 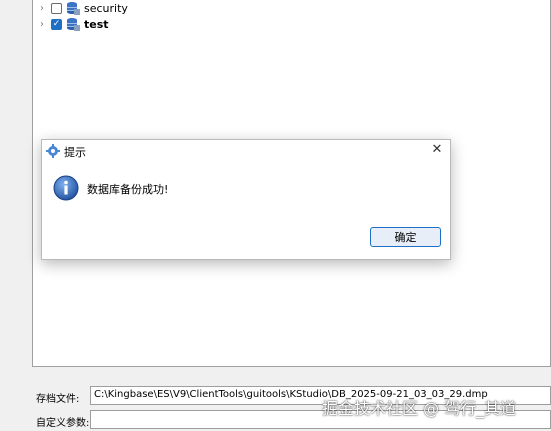 What do you see at coordinates (106, 8) in the screenshot?
I see `tree-item-label: security` at bounding box center [106, 8].